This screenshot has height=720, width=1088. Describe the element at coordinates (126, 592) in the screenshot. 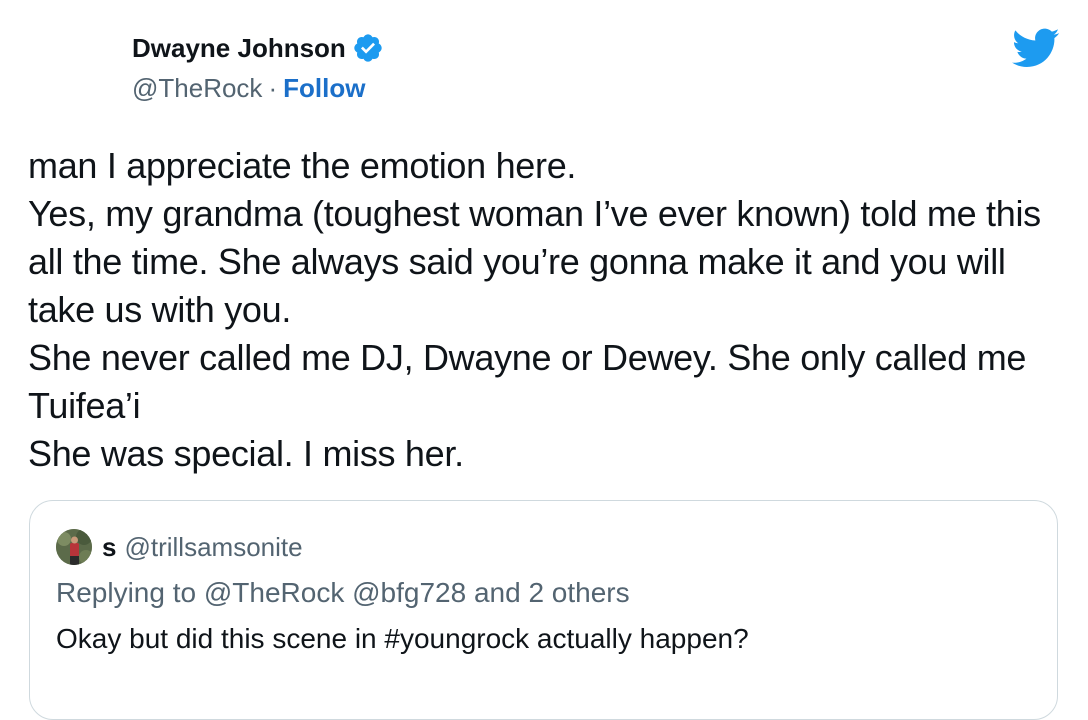

I see `replying-to-label: Replying to` at that location.